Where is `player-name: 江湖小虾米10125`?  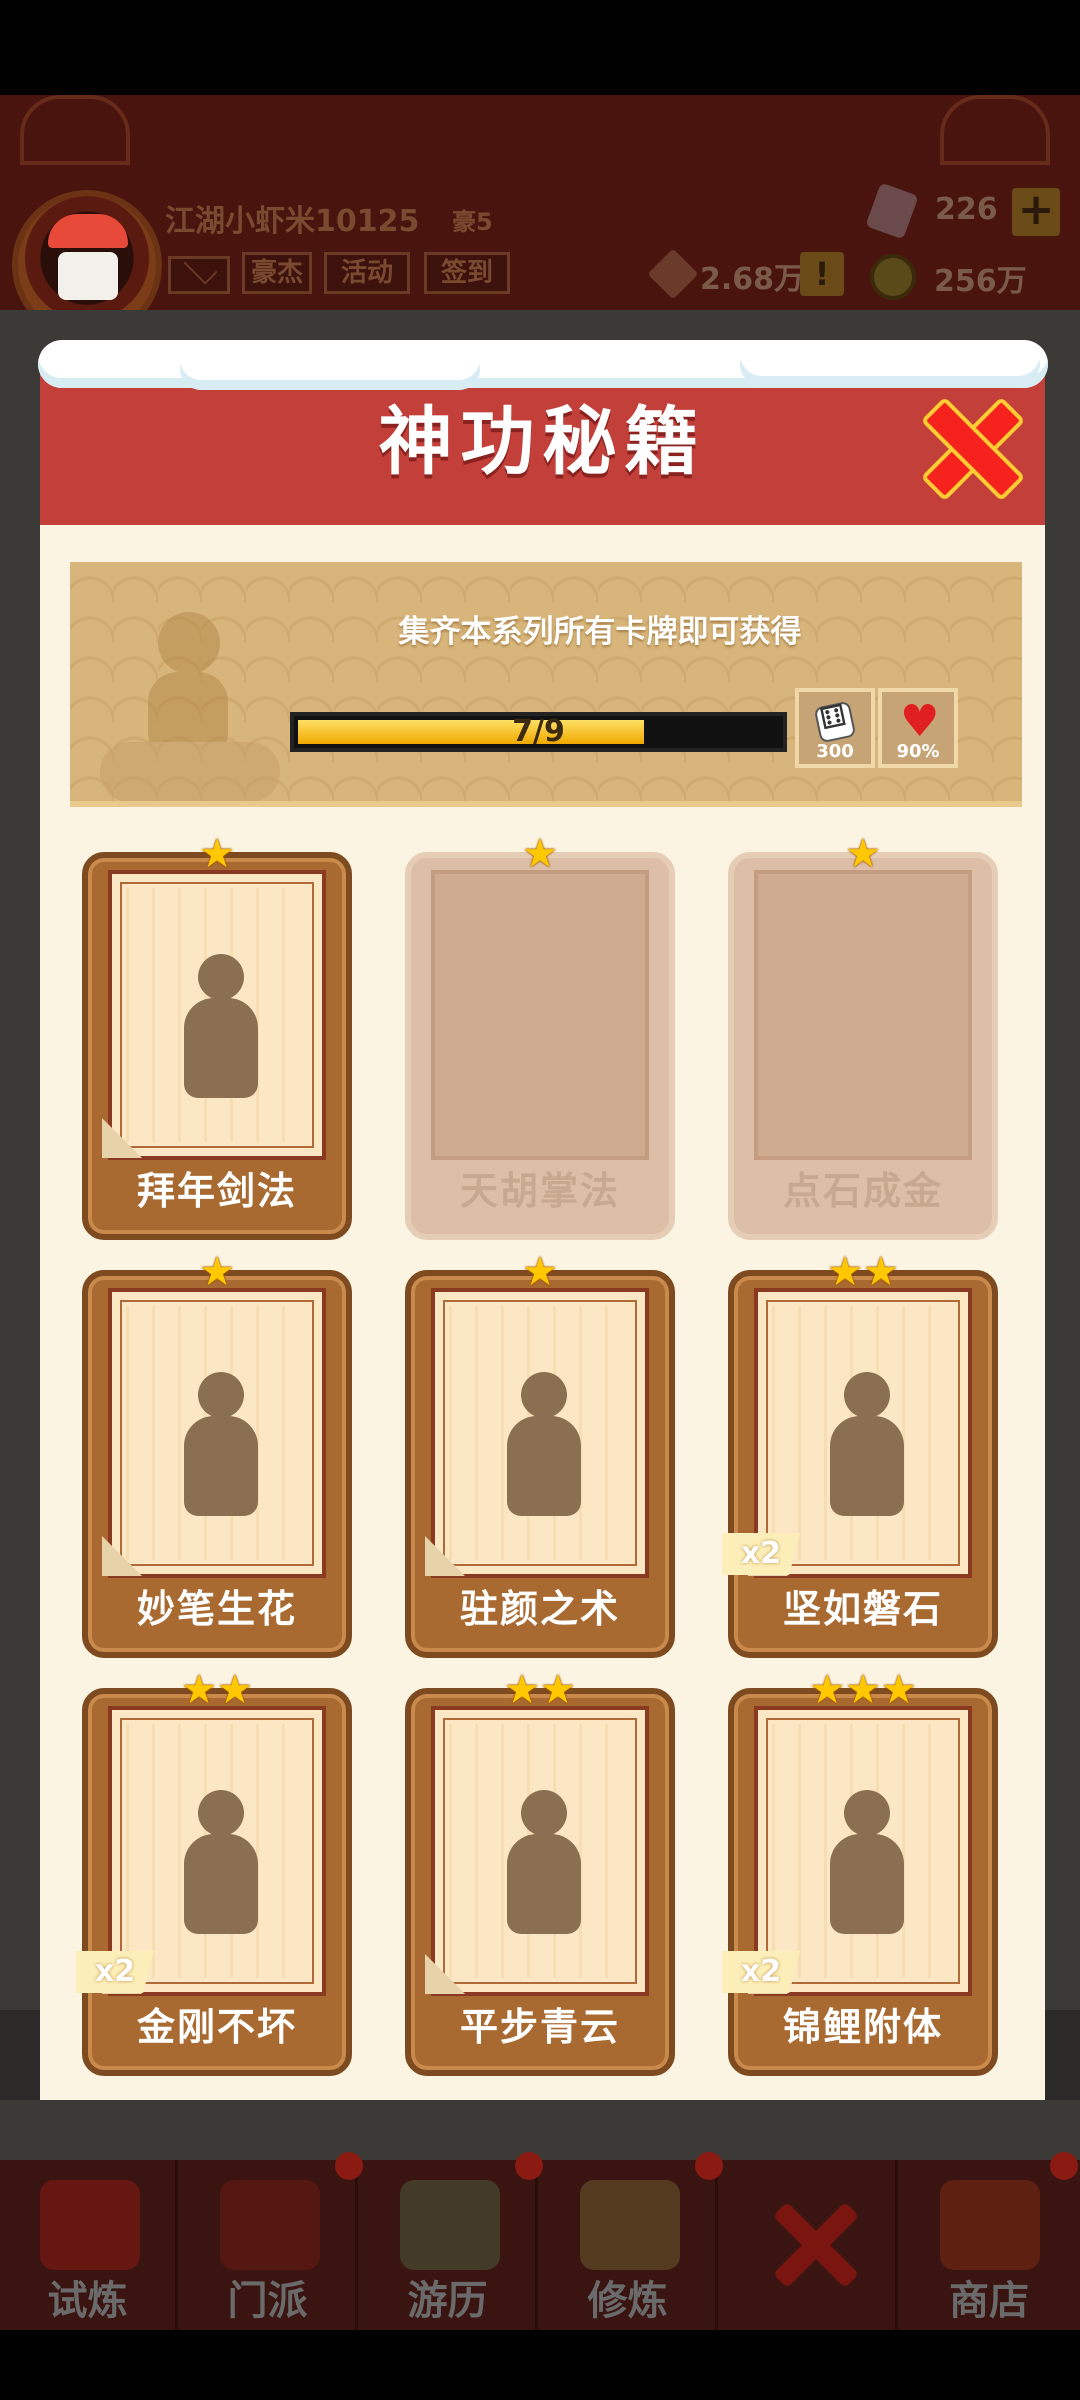 player-name: 江湖小虾米10125 is located at coordinates (292, 221).